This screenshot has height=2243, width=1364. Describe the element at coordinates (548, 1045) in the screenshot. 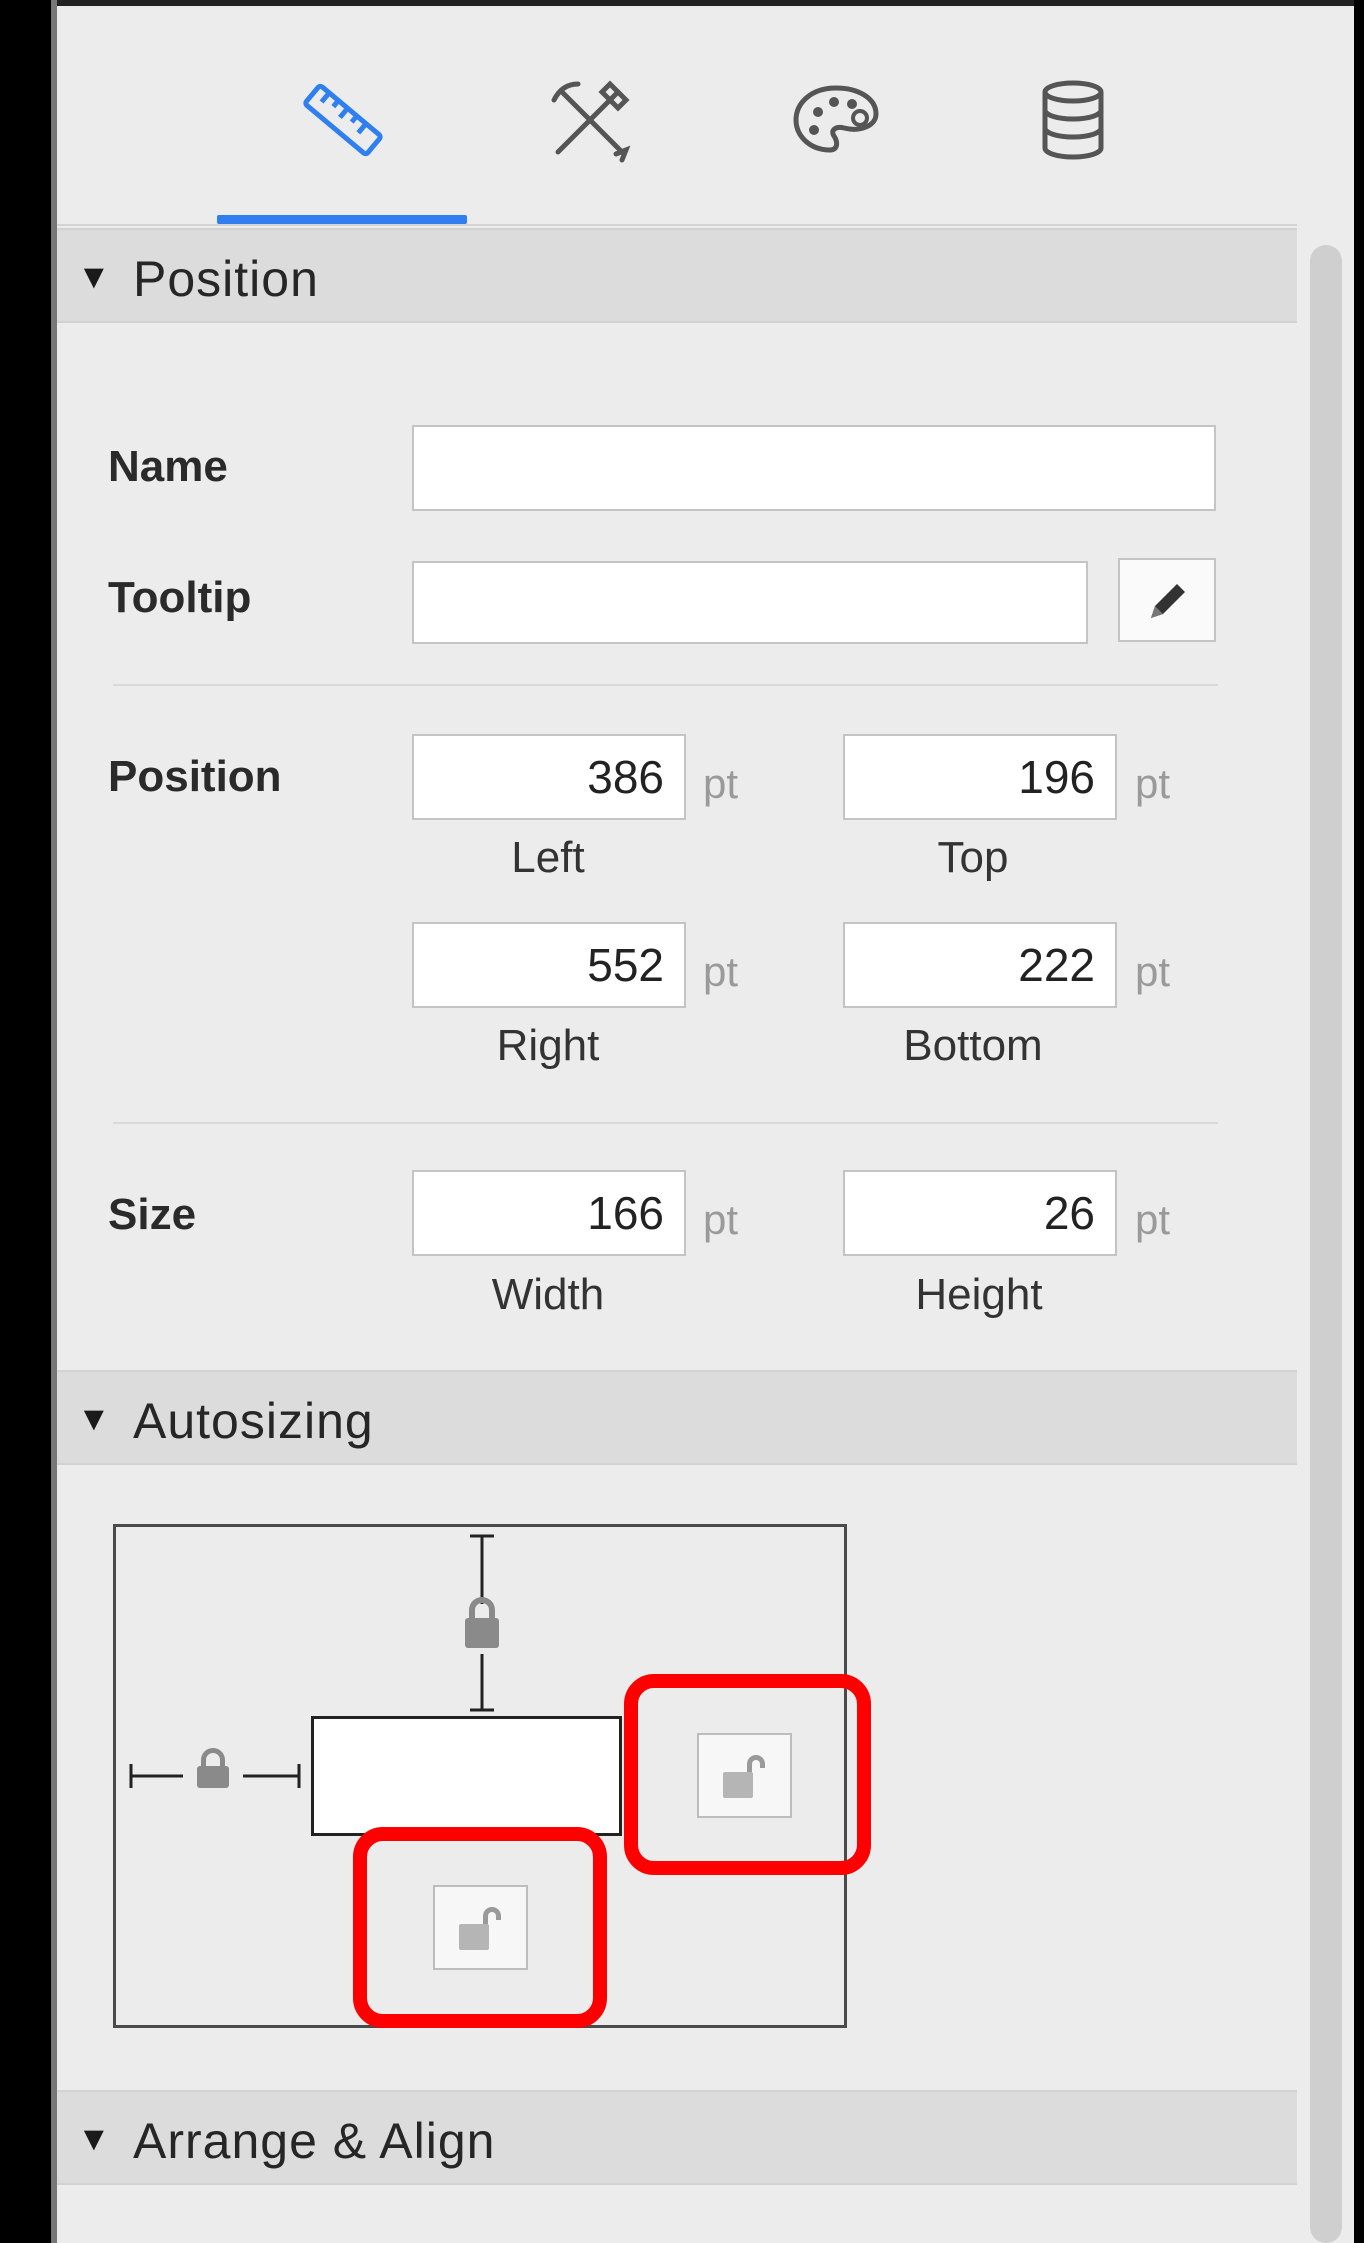

I see `right-caption: Right` at that location.